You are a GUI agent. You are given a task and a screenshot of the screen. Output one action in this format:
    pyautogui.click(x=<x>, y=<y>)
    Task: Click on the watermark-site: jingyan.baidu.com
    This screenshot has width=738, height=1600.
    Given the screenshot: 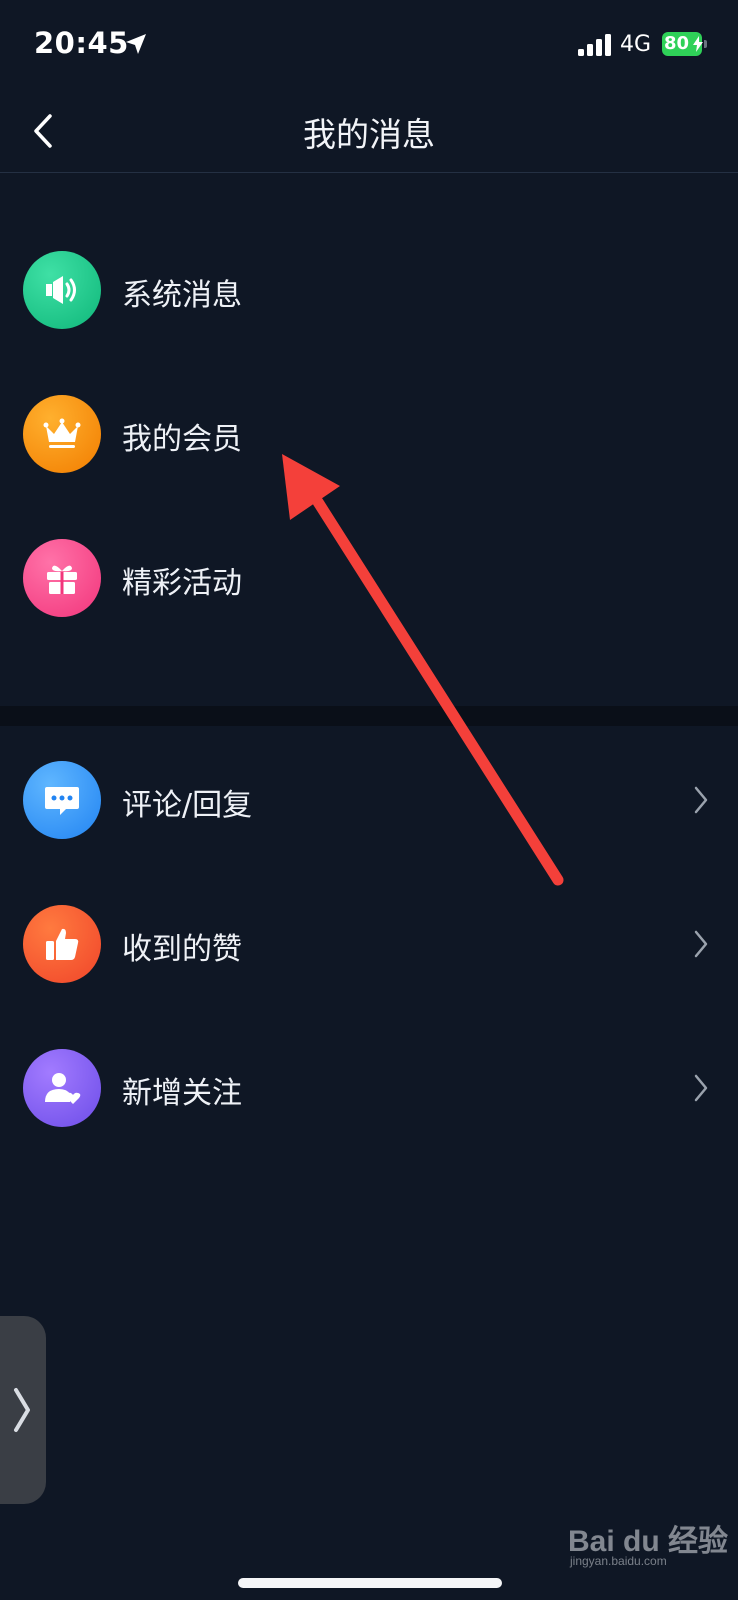 What is the action you would take?
    pyautogui.click(x=618, y=1561)
    